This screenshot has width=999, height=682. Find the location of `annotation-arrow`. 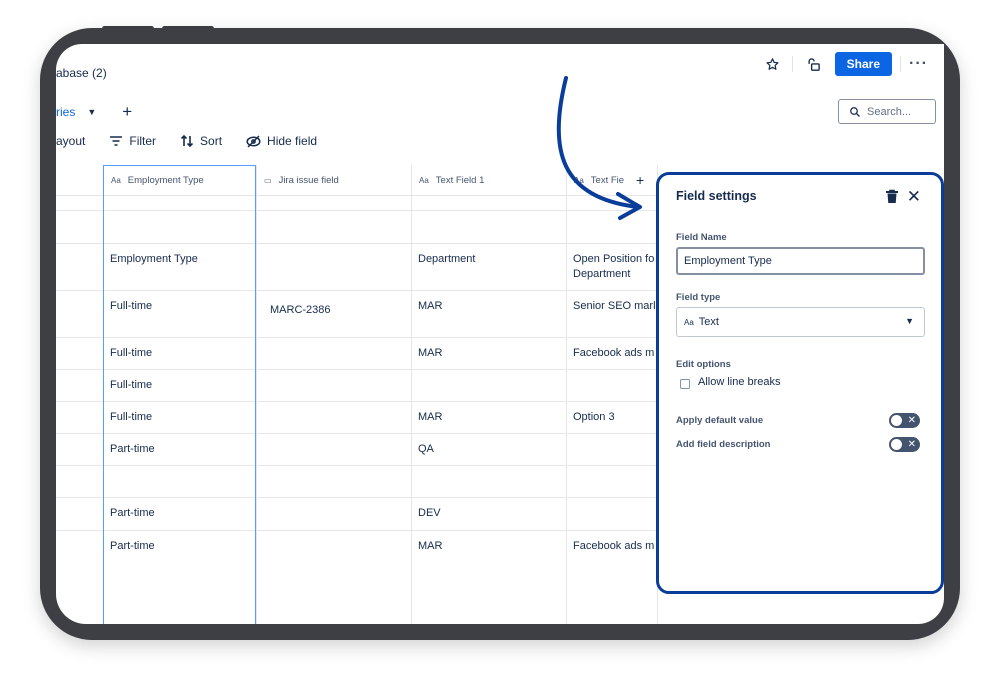

annotation-arrow is located at coordinates (599, 148).